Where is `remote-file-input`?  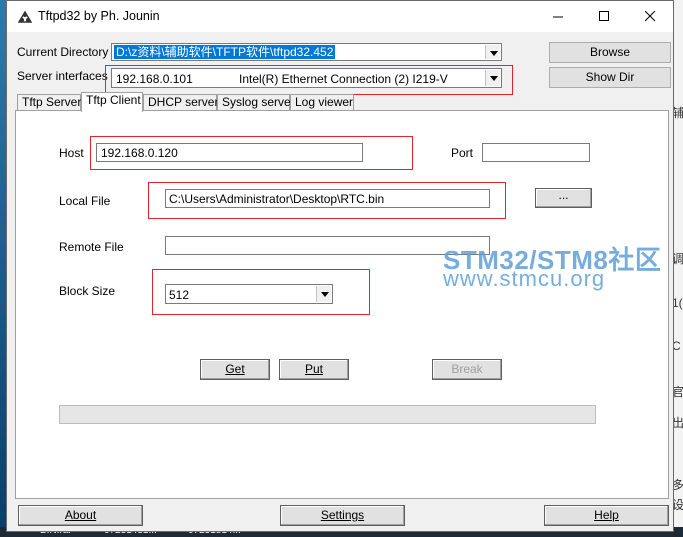 remote-file-input is located at coordinates (327, 245).